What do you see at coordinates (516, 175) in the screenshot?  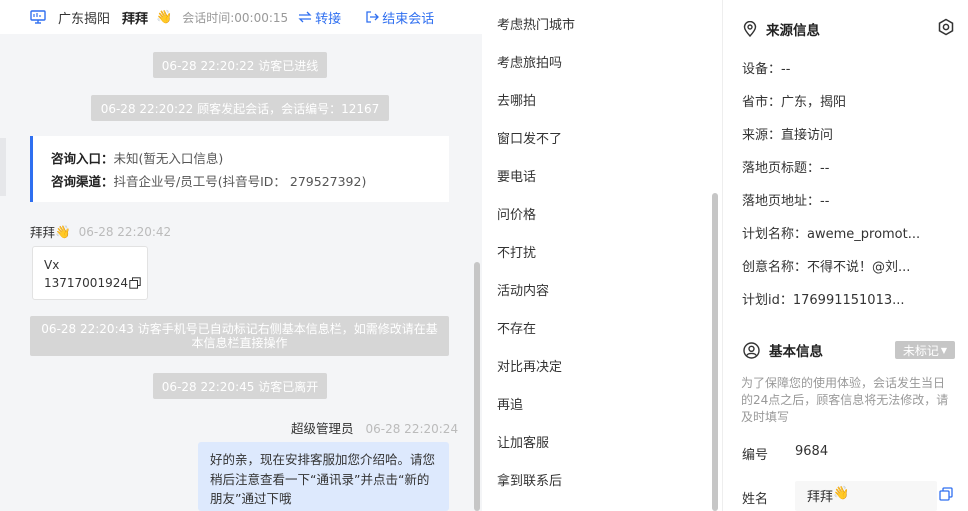 I see `quick-reply-item: 要电话` at bounding box center [516, 175].